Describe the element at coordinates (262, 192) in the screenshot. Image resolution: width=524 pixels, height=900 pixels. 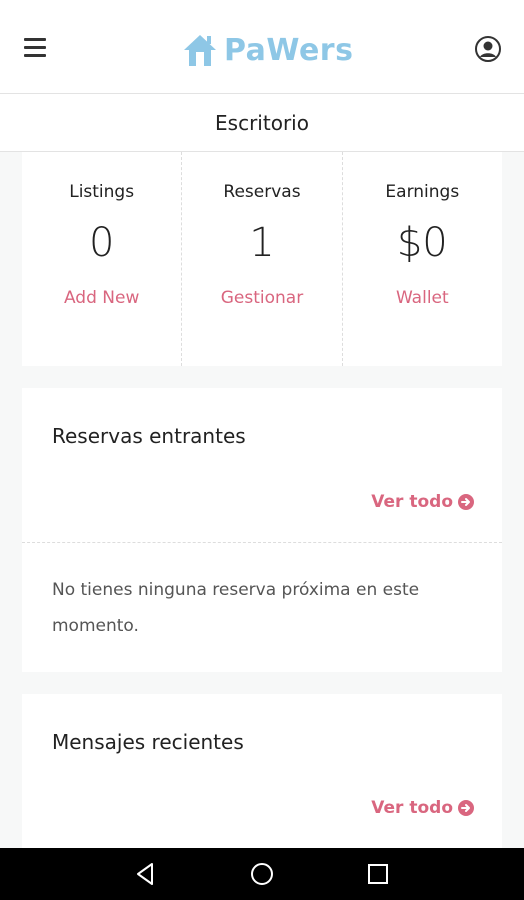
I see `stat-label: Reservas` at that location.